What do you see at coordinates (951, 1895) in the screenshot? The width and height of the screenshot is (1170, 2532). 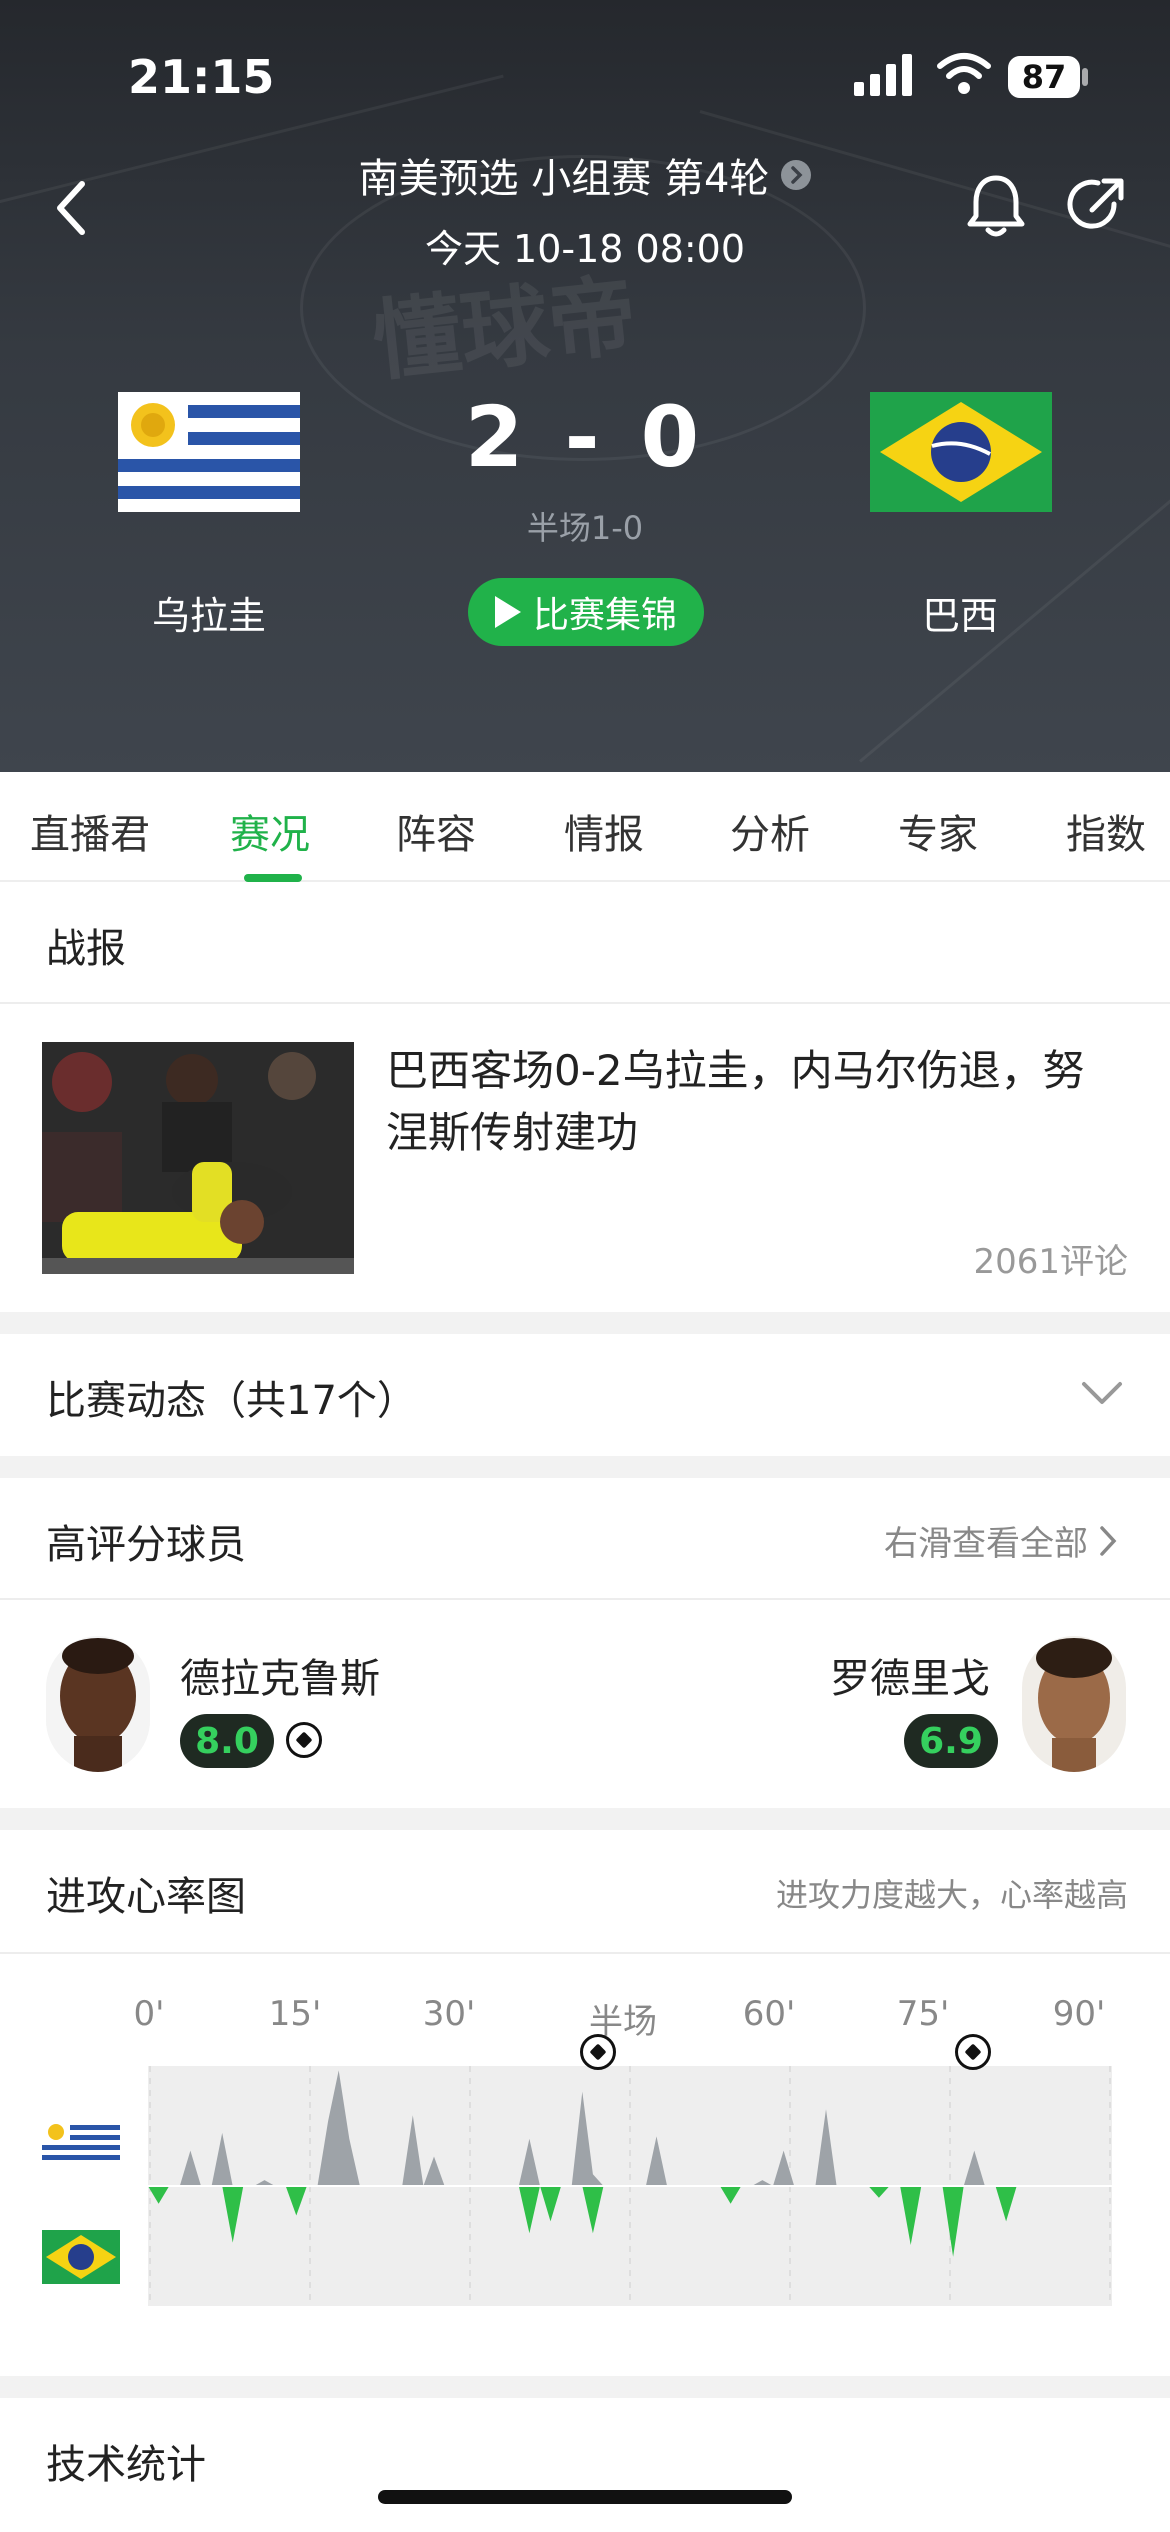 I see `heart-rate-hint: 进攻力度越大，心率越高` at bounding box center [951, 1895].